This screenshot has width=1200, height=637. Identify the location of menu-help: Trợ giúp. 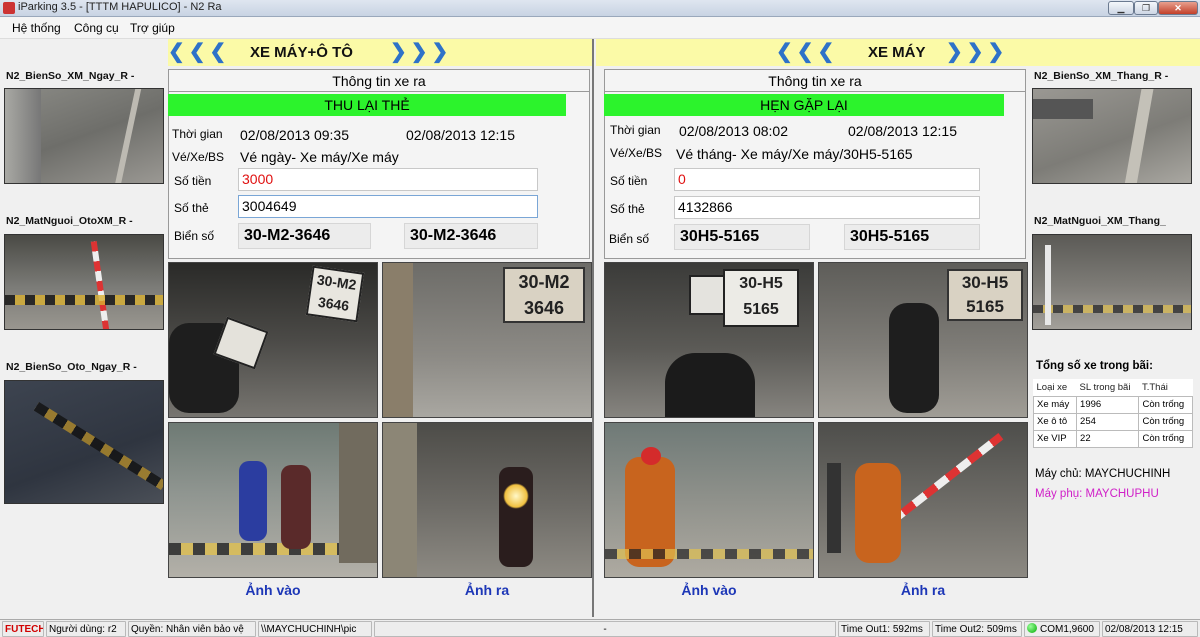
(152, 28).